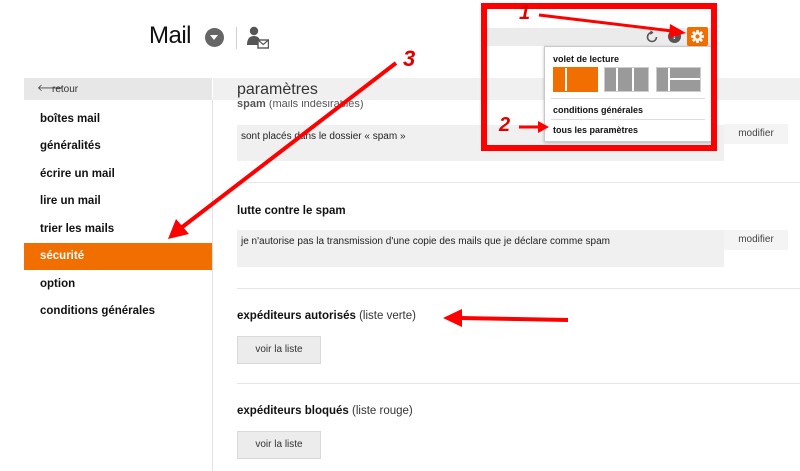  I want to click on page-title: paramètres, so click(277, 89).